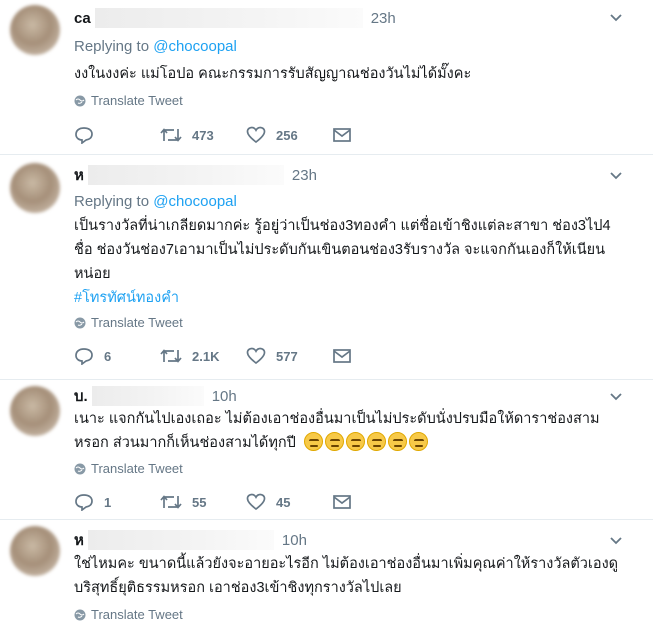 The width and height of the screenshot is (653, 623). I want to click on tweet-actions: 1 55 45, so click(246, 502).